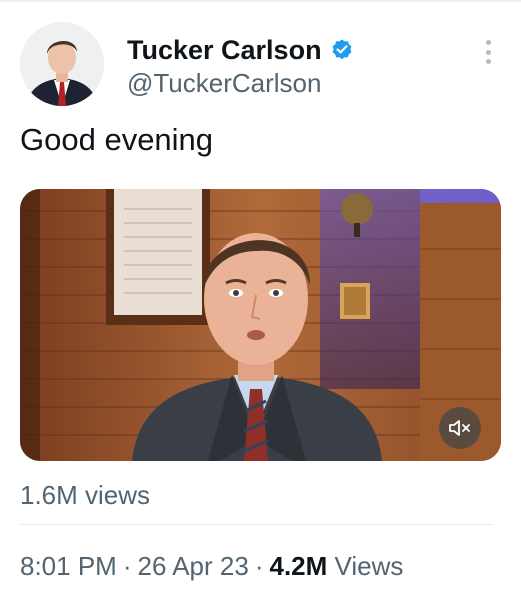  Describe the element at coordinates (117, 139) in the screenshot. I see `tweet-text: Good evening` at that location.